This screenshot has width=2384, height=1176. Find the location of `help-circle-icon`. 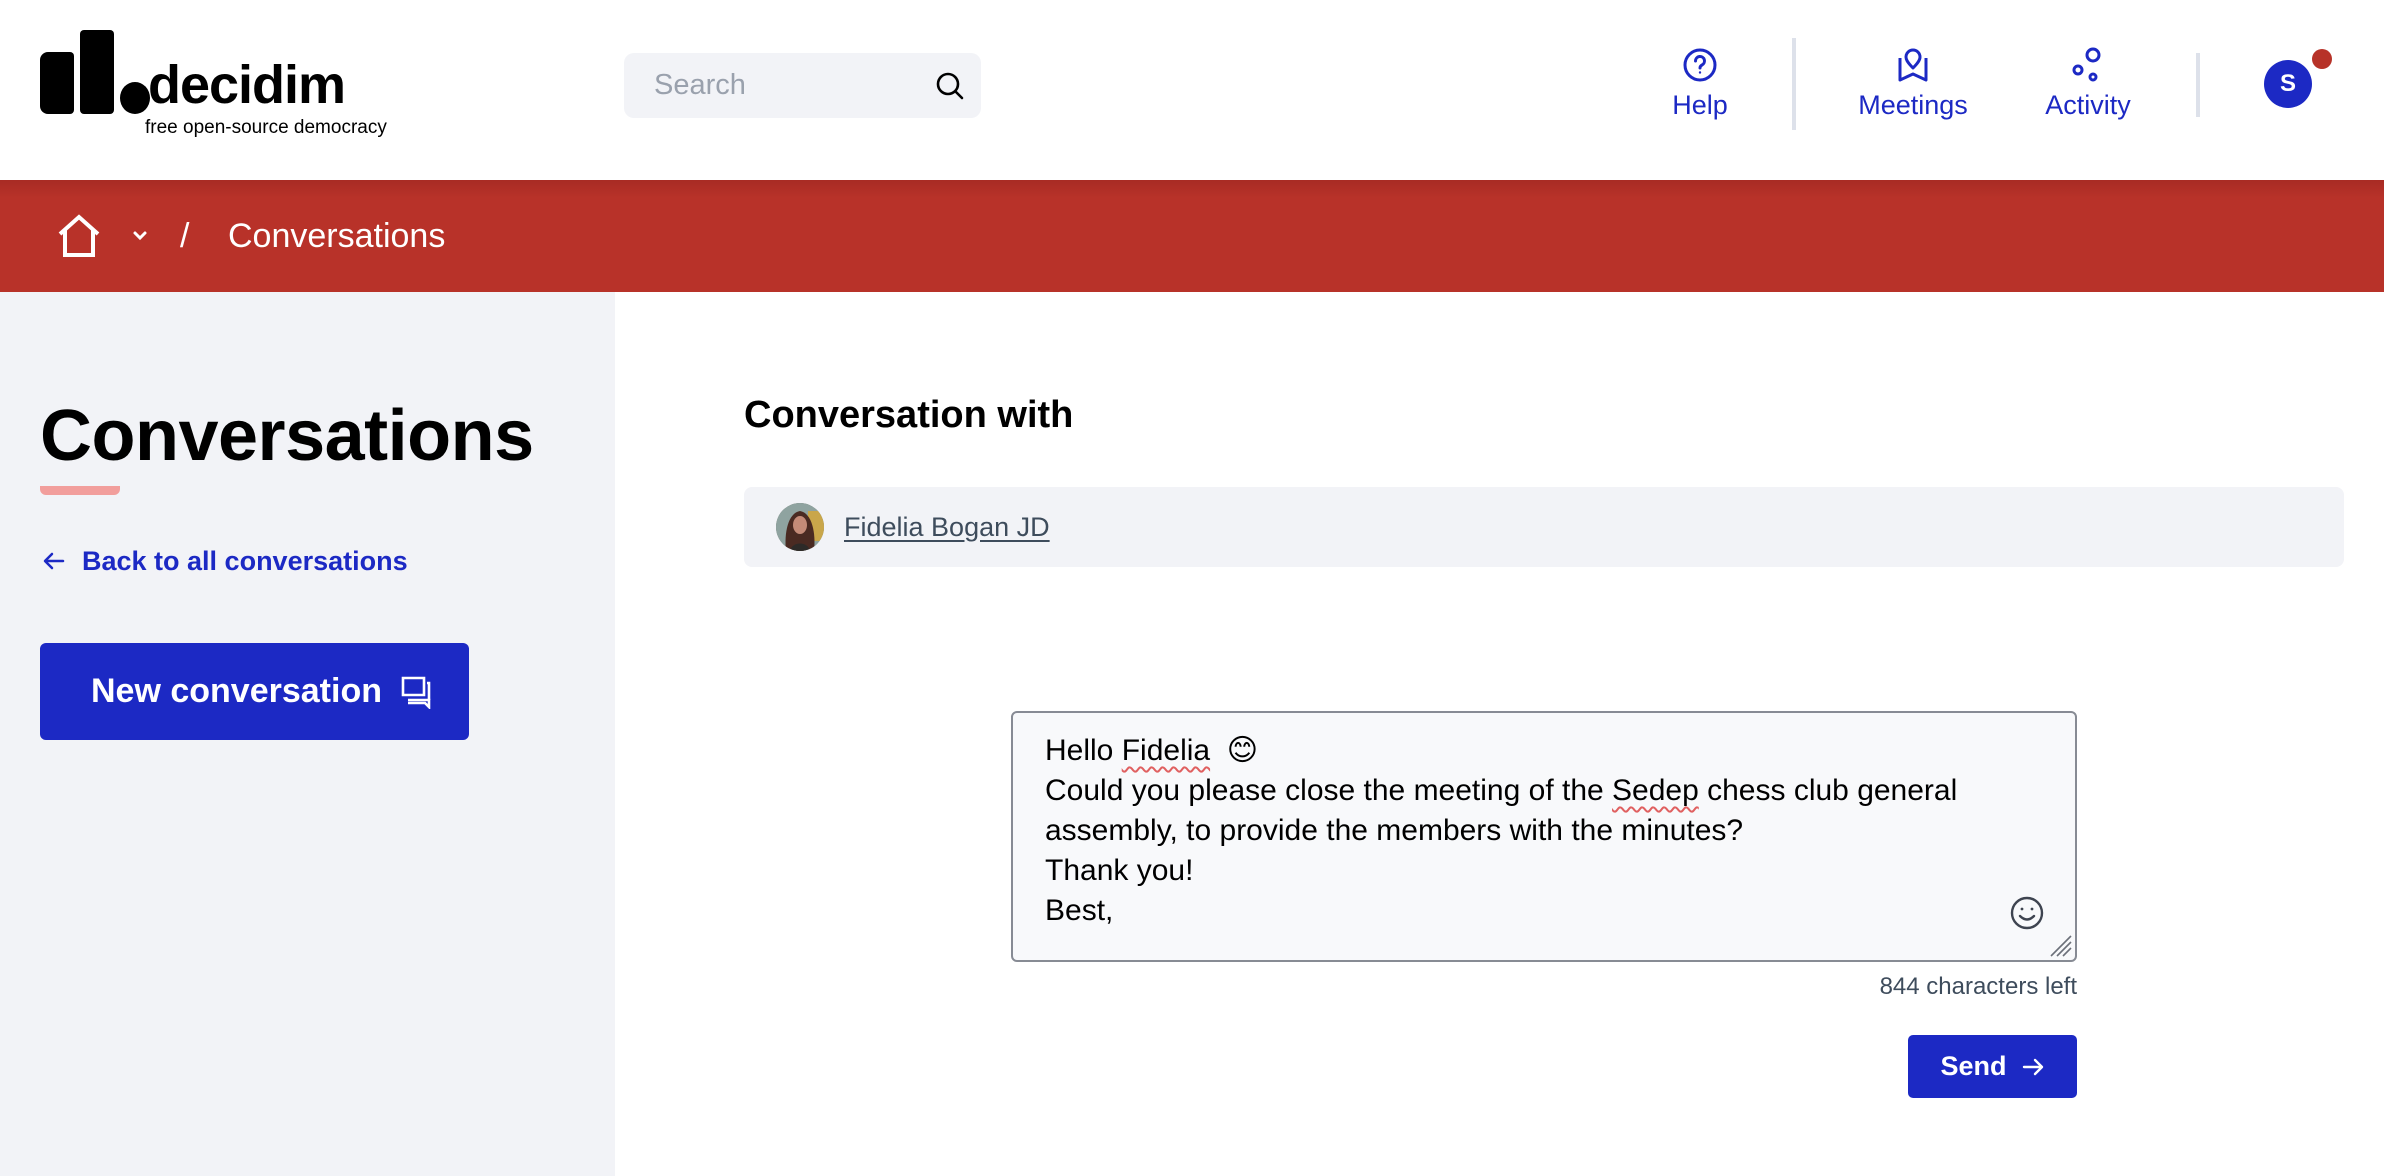

help-circle-icon is located at coordinates (1700, 65).